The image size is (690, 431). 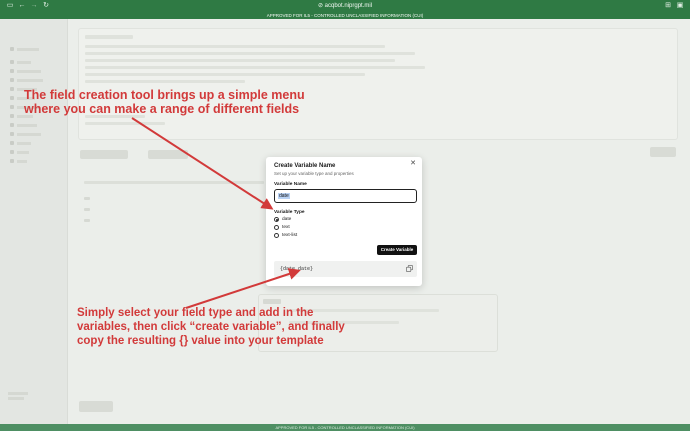 I want to click on arrow-to-code-preview, so click(x=243, y=288).